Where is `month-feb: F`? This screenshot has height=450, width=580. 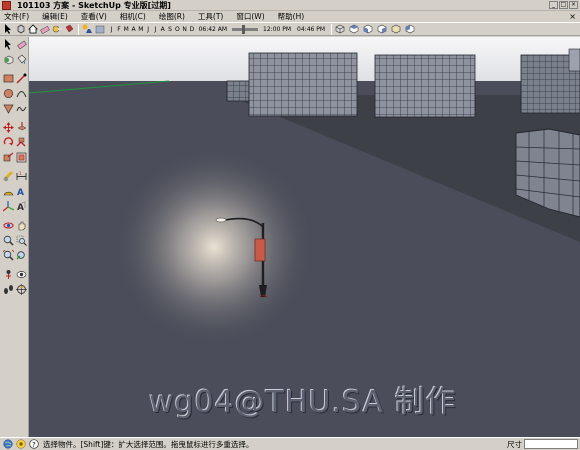
month-feb: F is located at coordinates (118, 29).